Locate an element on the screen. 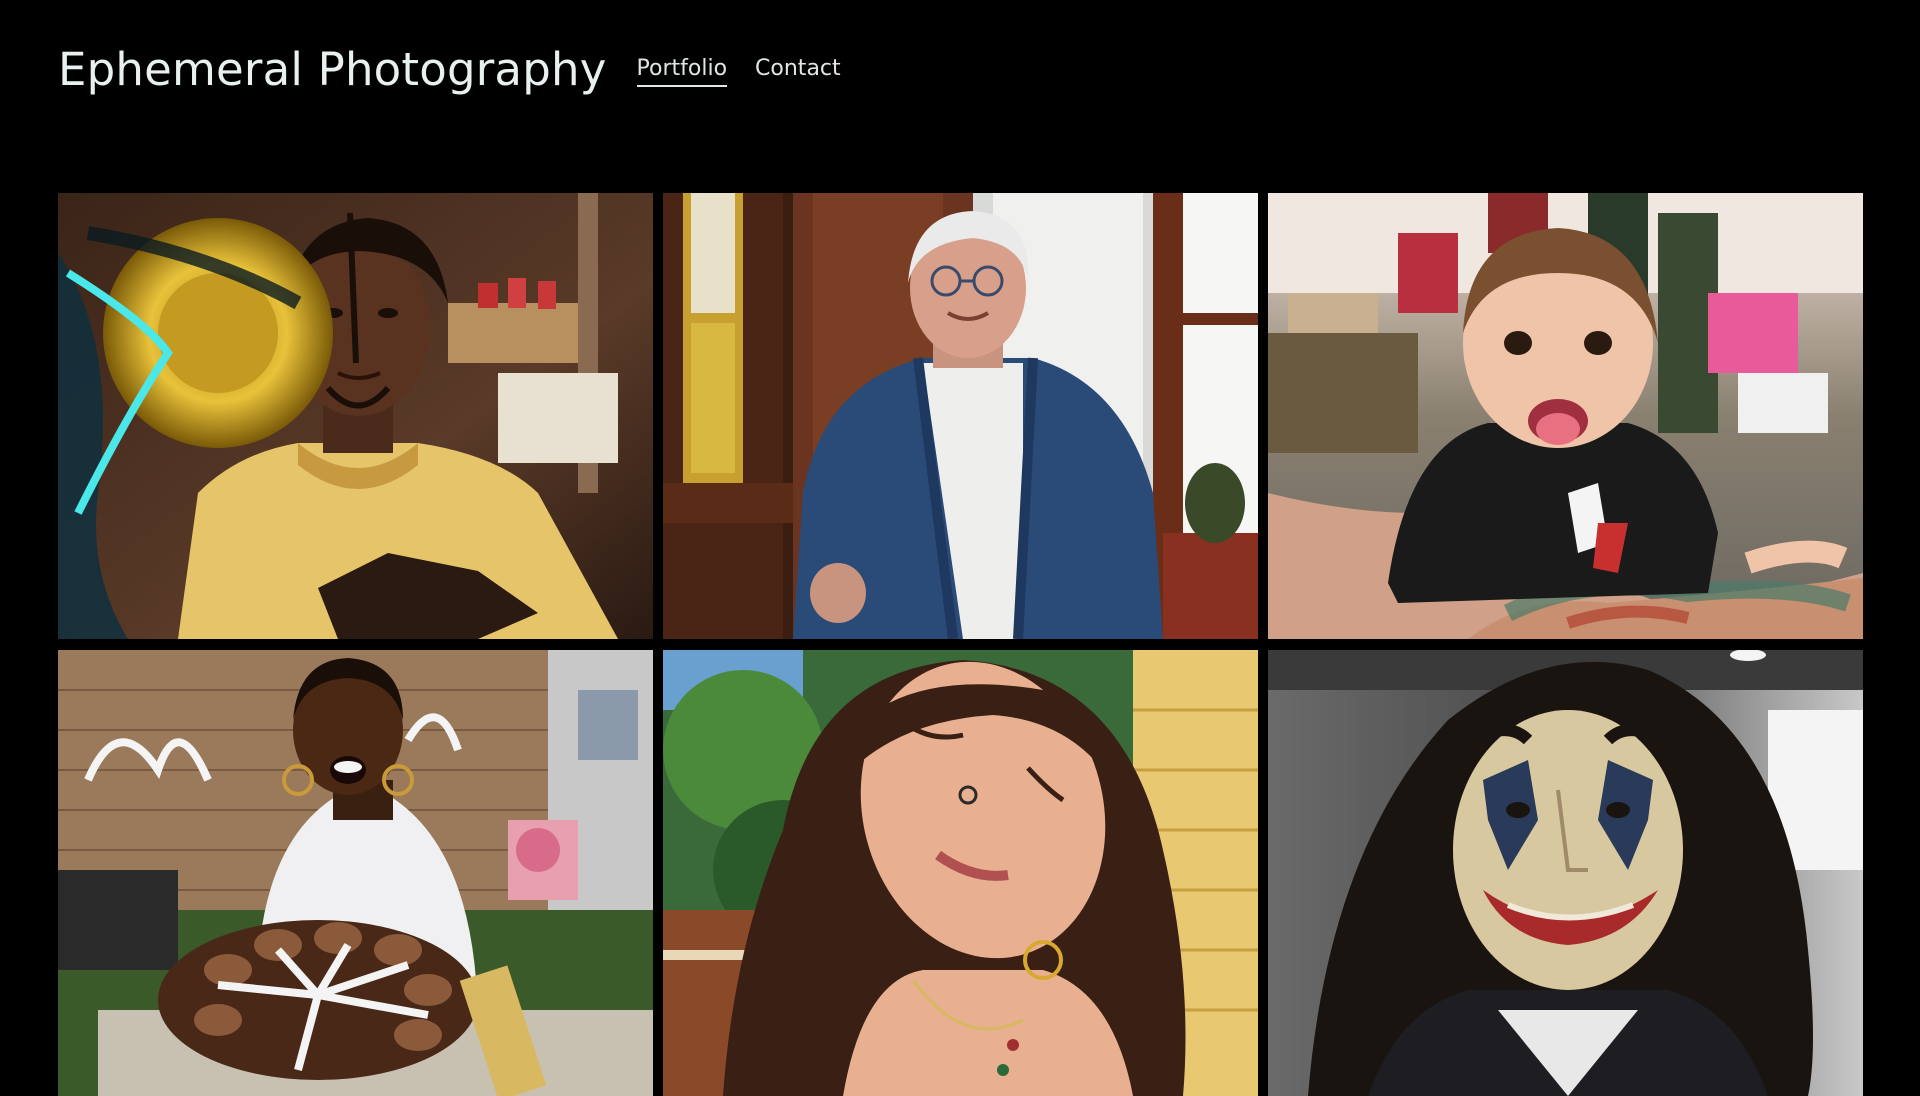  portrait-young-man-image is located at coordinates (355, 416).